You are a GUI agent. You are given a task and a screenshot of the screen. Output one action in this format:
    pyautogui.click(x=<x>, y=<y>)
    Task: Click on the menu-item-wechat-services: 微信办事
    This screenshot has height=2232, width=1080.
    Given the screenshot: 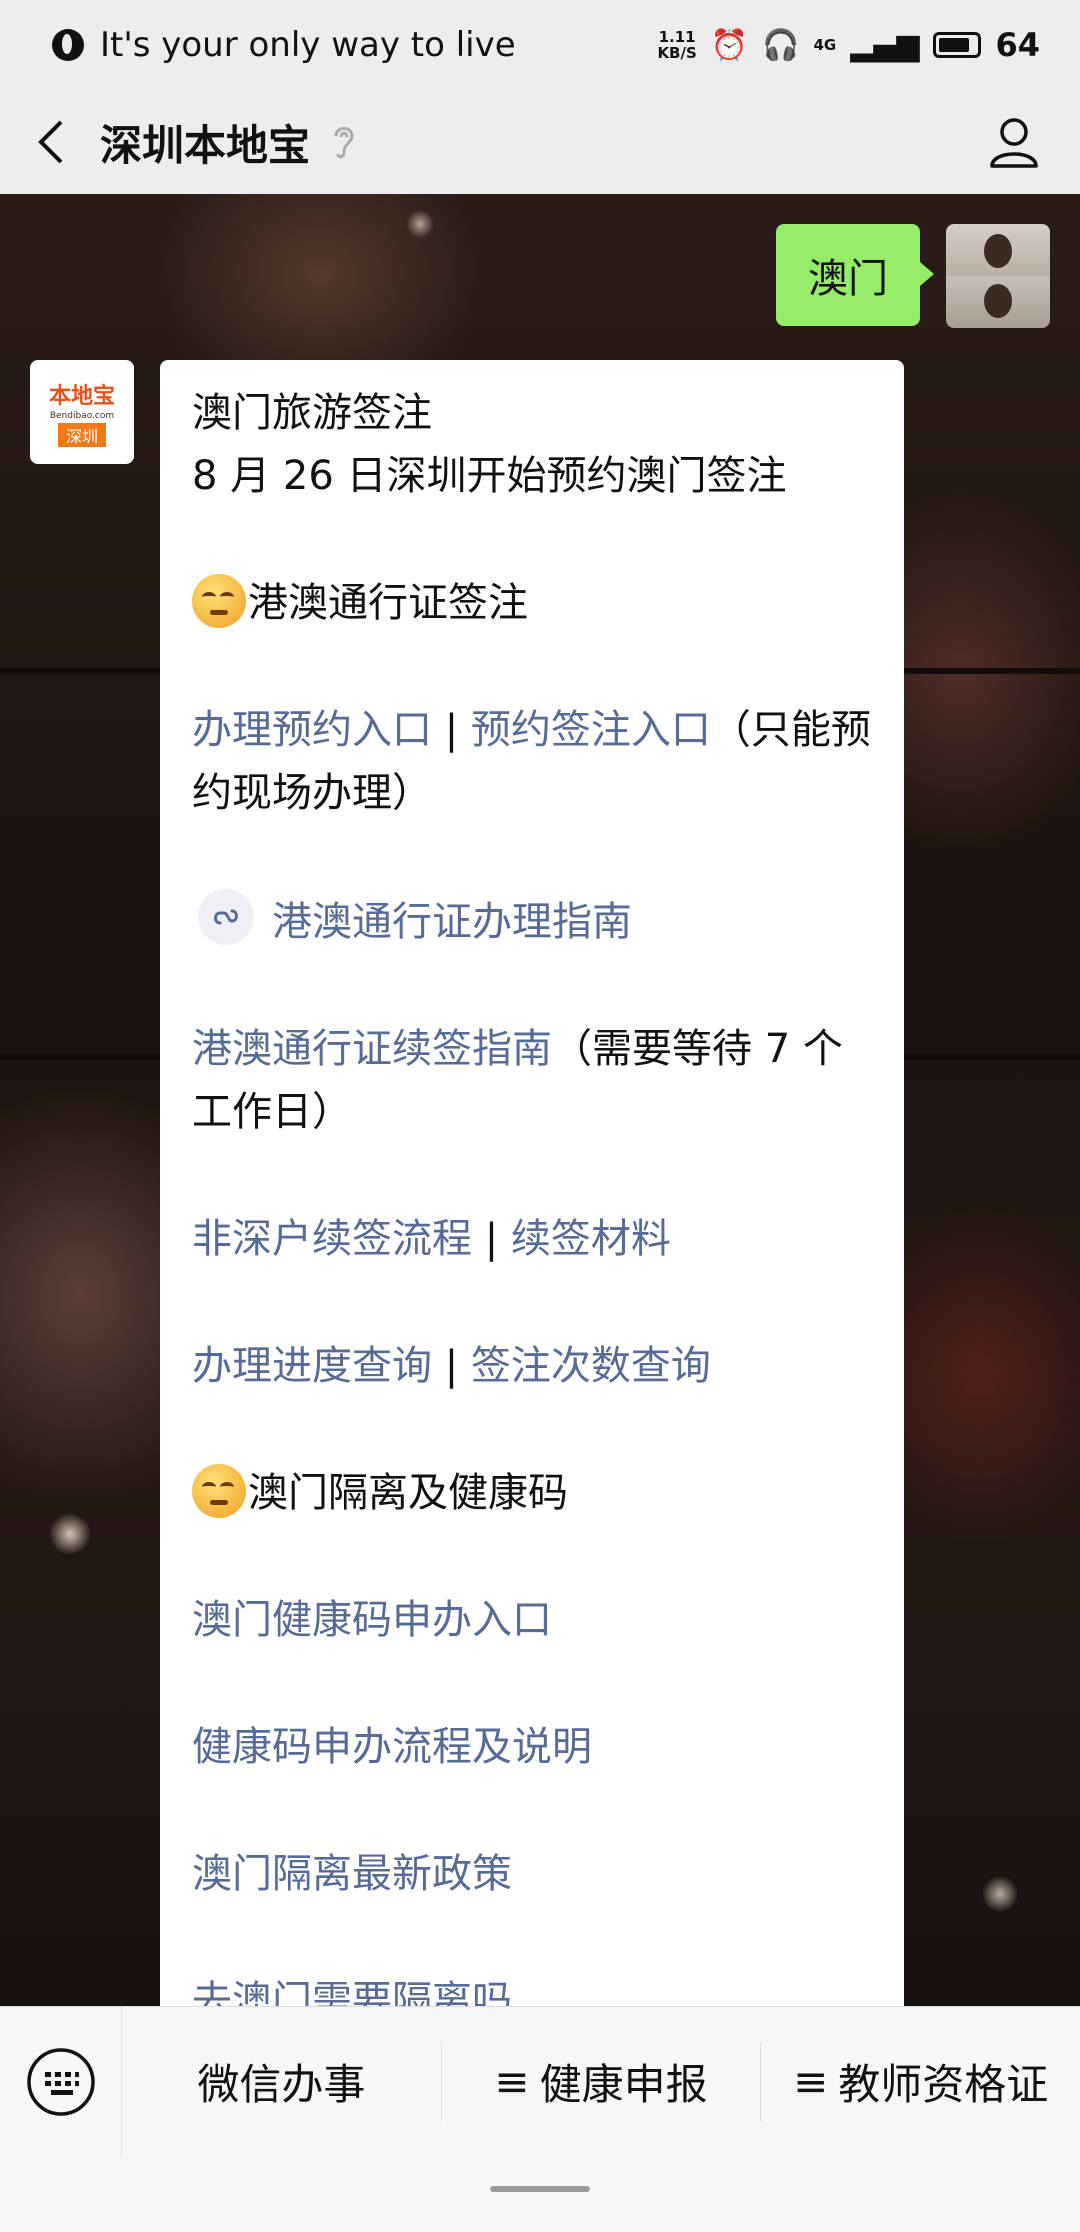 What is the action you would take?
    pyautogui.click(x=281, y=2082)
    